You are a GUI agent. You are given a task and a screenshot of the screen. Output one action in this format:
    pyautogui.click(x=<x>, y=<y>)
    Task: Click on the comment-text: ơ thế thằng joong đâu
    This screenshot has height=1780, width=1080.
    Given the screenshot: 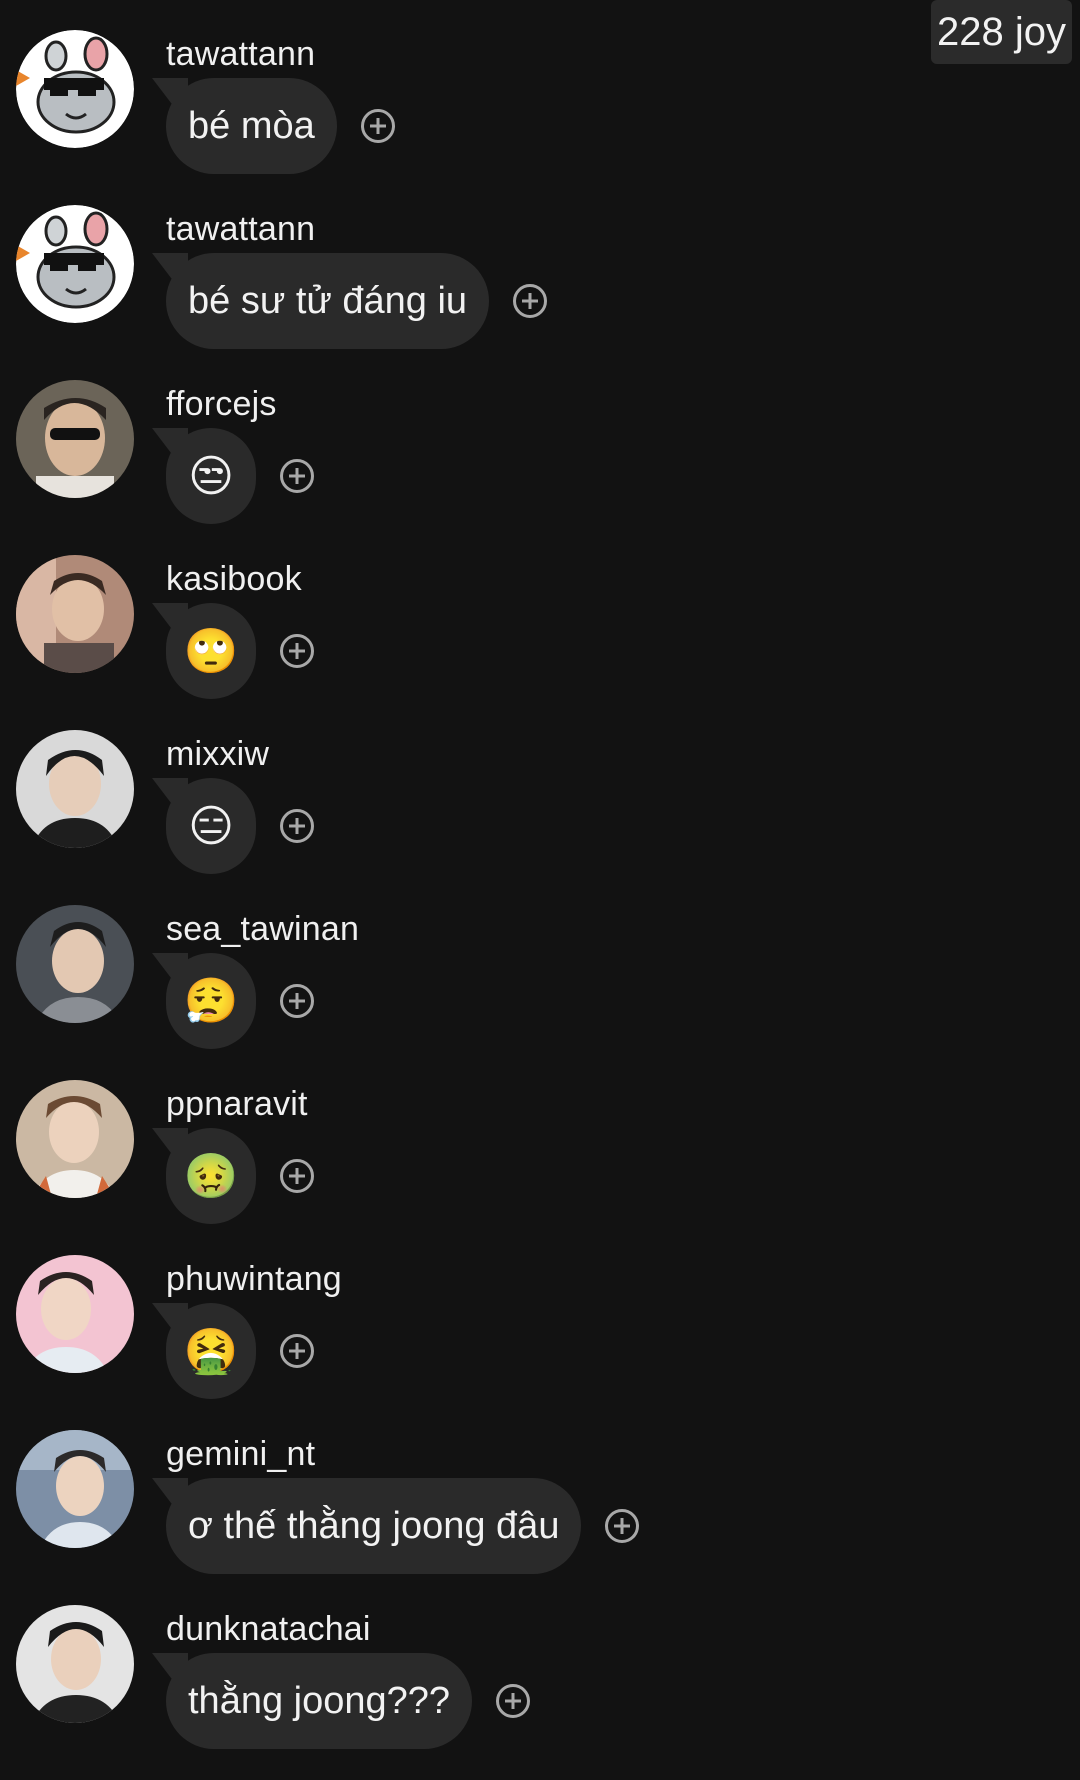 What is the action you would take?
    pyautogui.click(x=374, y=1525)
    